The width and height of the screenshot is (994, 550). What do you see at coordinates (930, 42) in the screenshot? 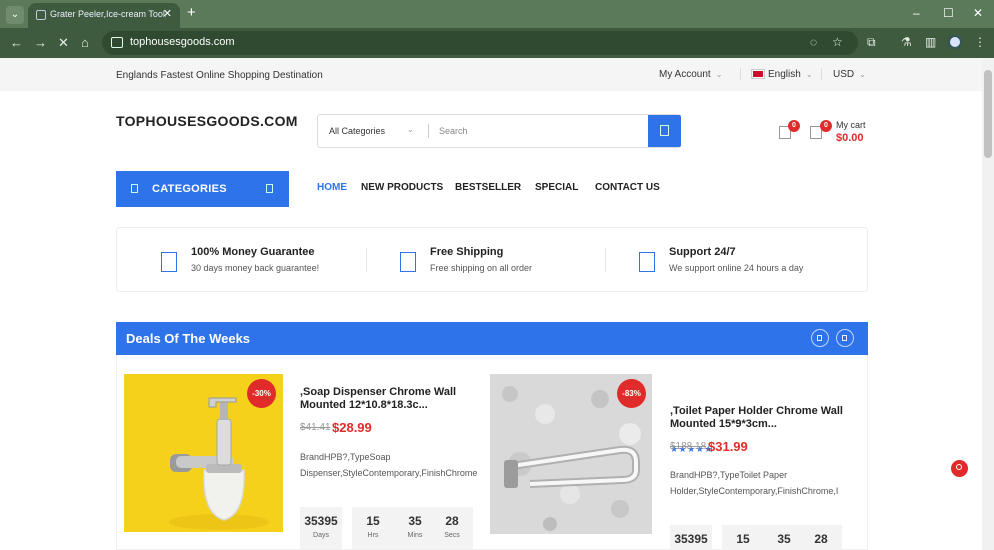
I see `sidebar-icon: ▥` at bounding box center [930, 42].